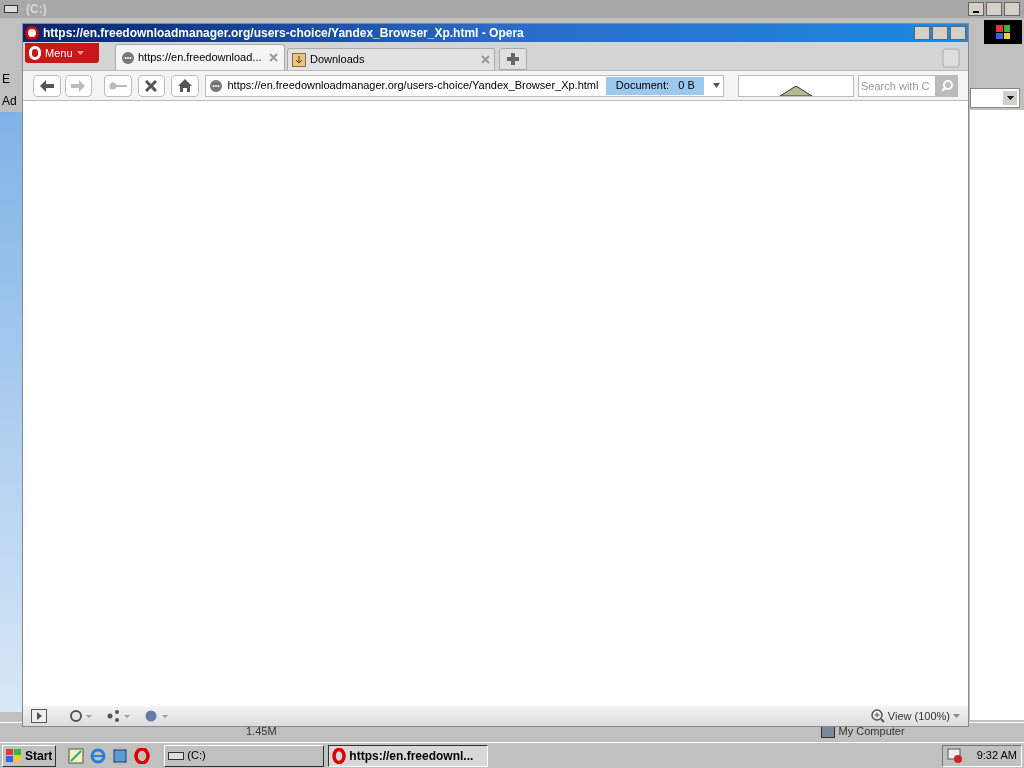  I want to click on new-tab-button, so click(513, 59).